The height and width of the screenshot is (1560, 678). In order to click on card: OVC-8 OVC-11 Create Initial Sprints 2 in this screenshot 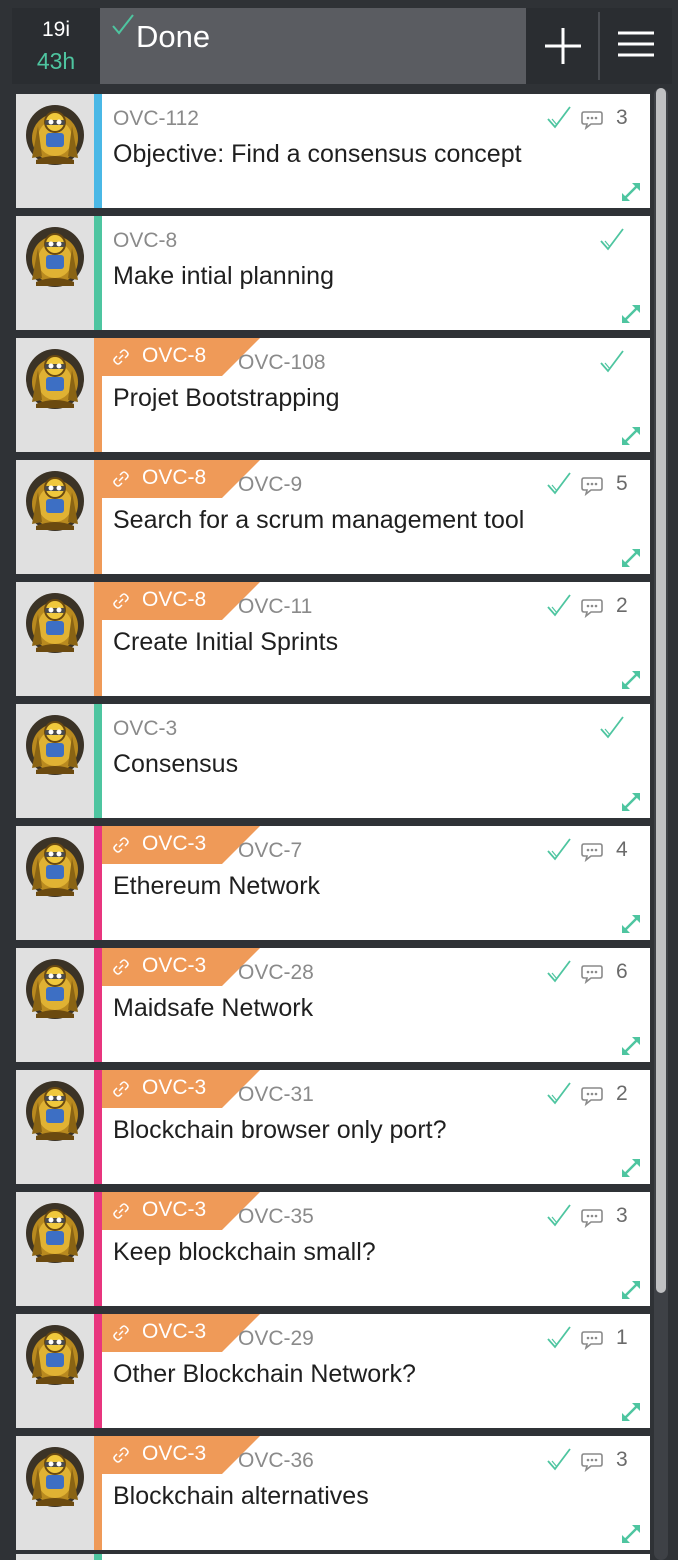, I will do `click(333, 639)`.